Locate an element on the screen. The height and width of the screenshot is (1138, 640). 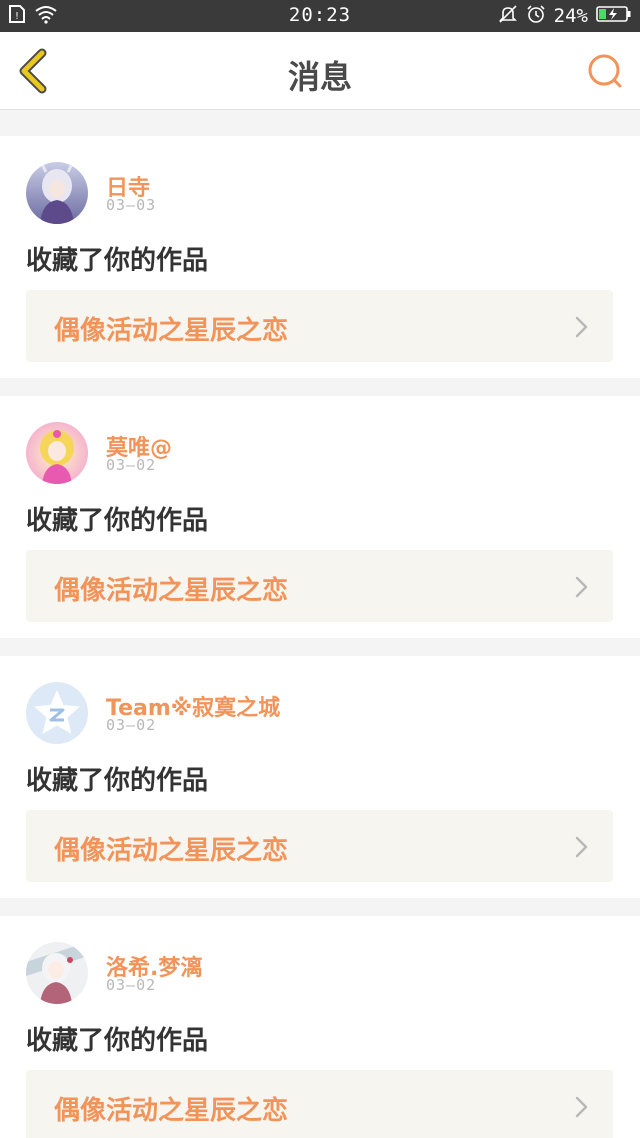
mute-icon is located at coordinates (508, 16).